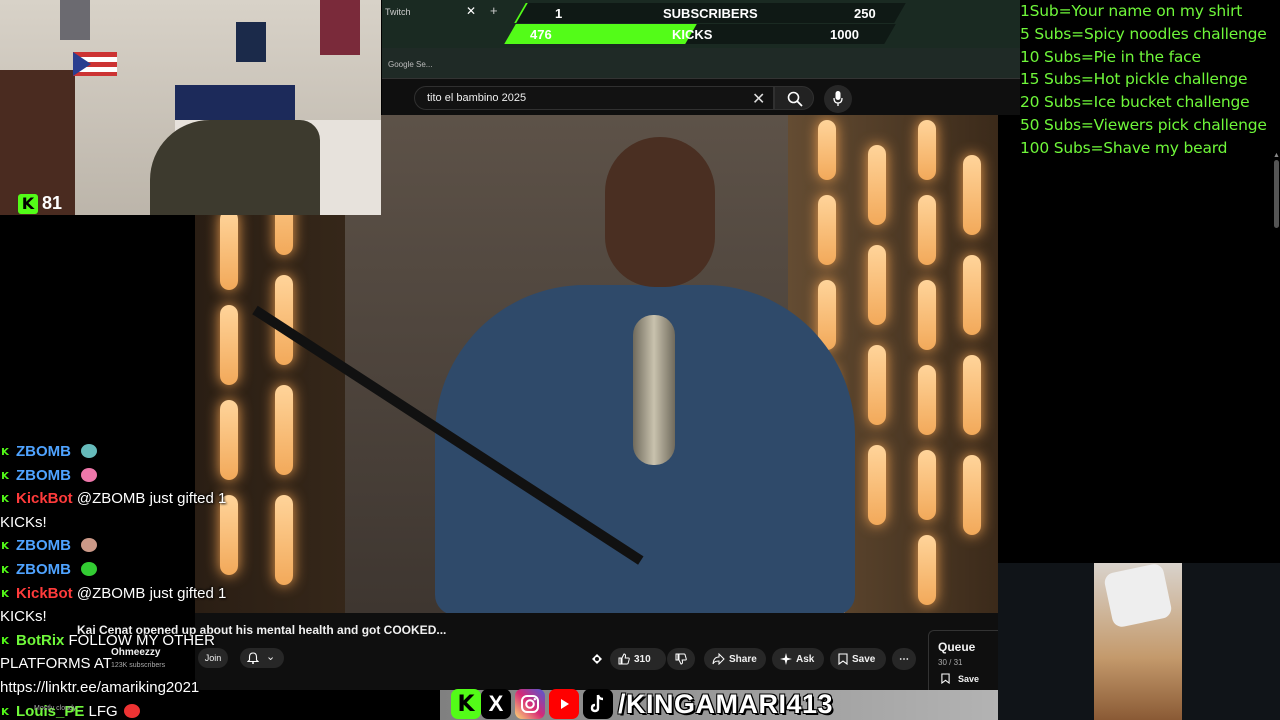  Describe the element at coordinates (398, 12) in the screenshot. I see `tab-label: Twitch` at that location.